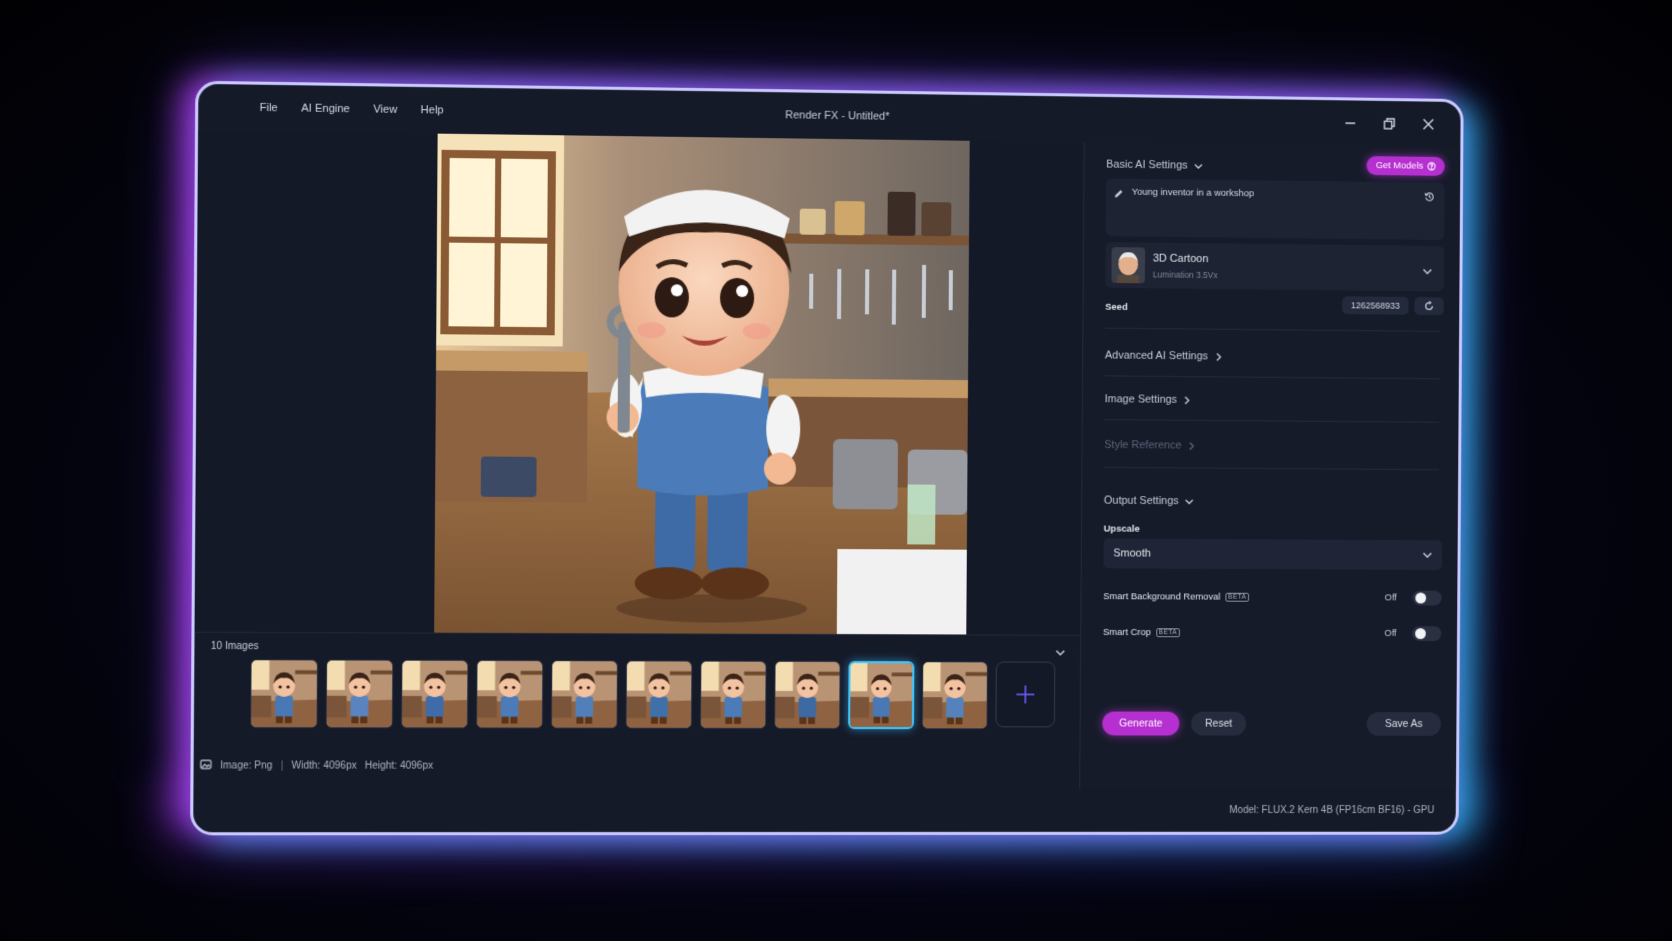  Describe the element at coordinates (1128, 265) in the screenshot. I see `model-avatar` at that location.